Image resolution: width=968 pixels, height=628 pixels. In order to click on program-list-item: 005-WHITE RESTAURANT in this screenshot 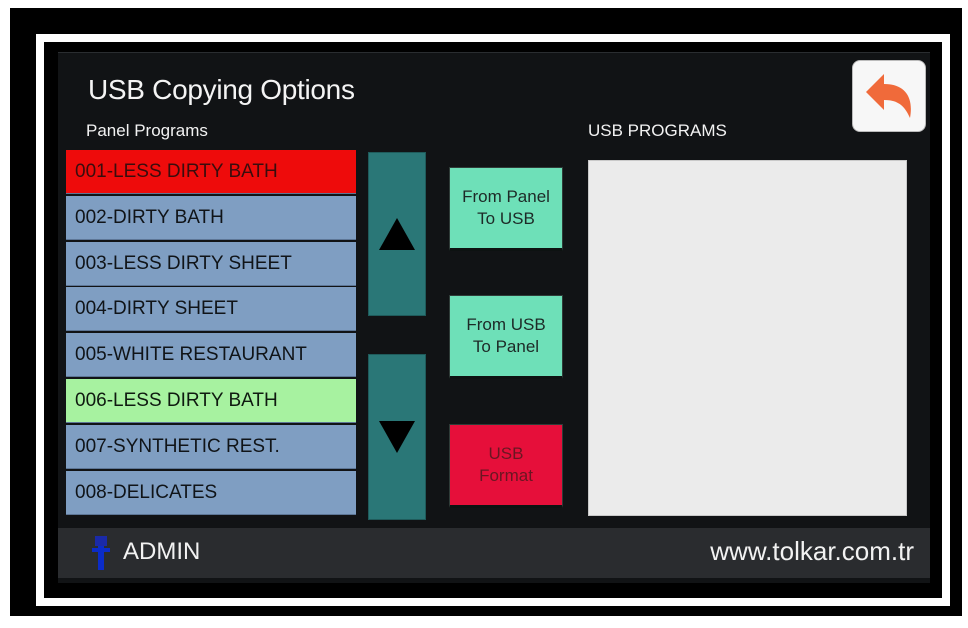, I will do `click(211, 355)`.